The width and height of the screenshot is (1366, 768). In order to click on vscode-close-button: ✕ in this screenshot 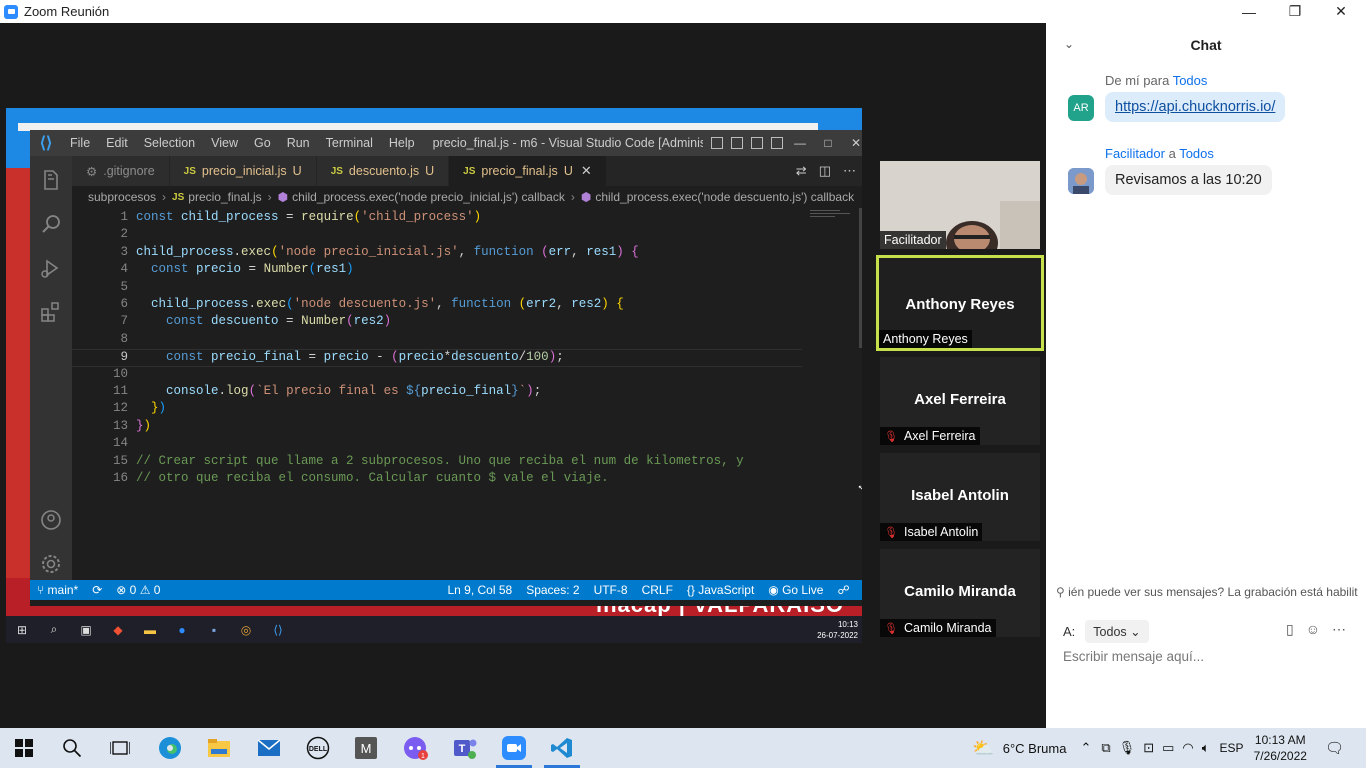, I will do `click(852, 143)`.